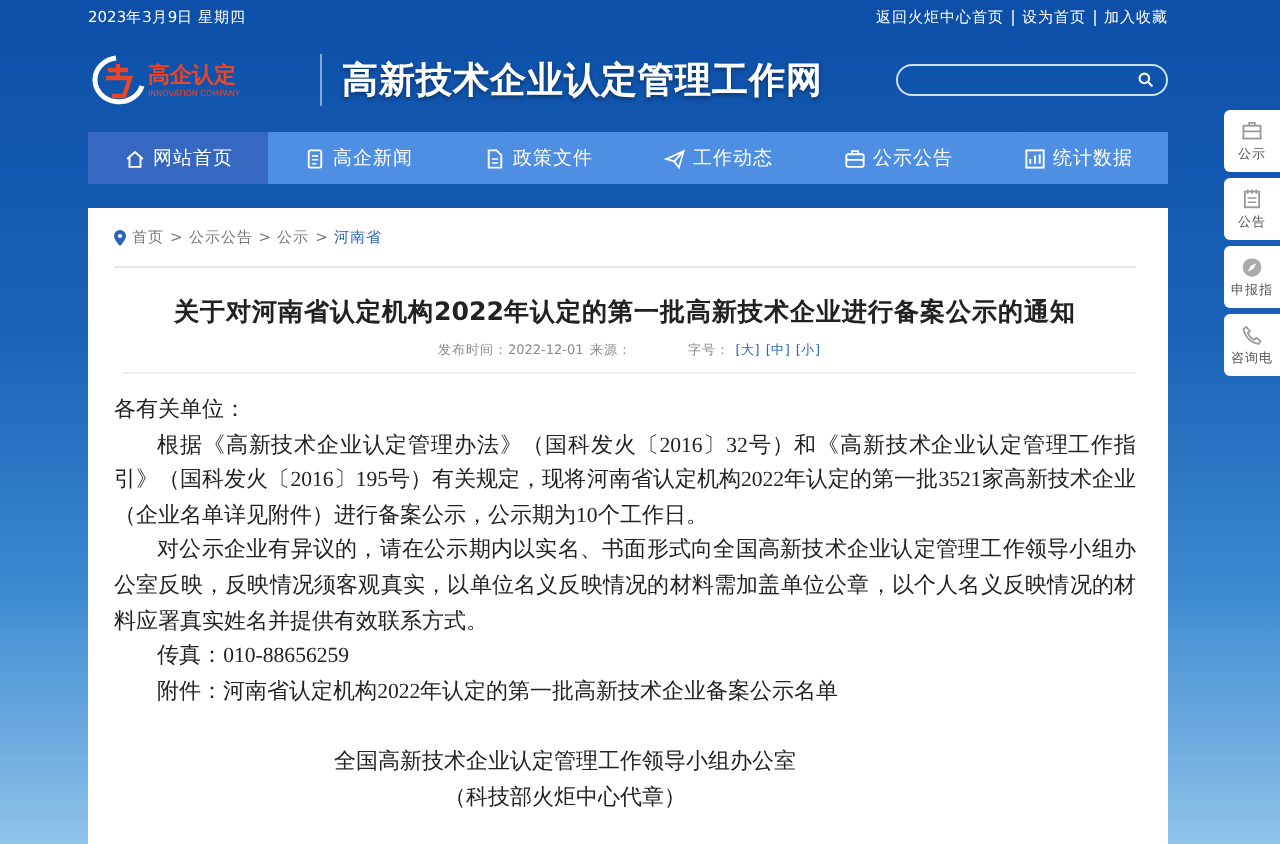 The width and height of the screenshot is (1280, 844). What do you see at coordinates (1252, 199) in the screenshot?
I see `notepad-icon` at bounding box center [1252, 199].